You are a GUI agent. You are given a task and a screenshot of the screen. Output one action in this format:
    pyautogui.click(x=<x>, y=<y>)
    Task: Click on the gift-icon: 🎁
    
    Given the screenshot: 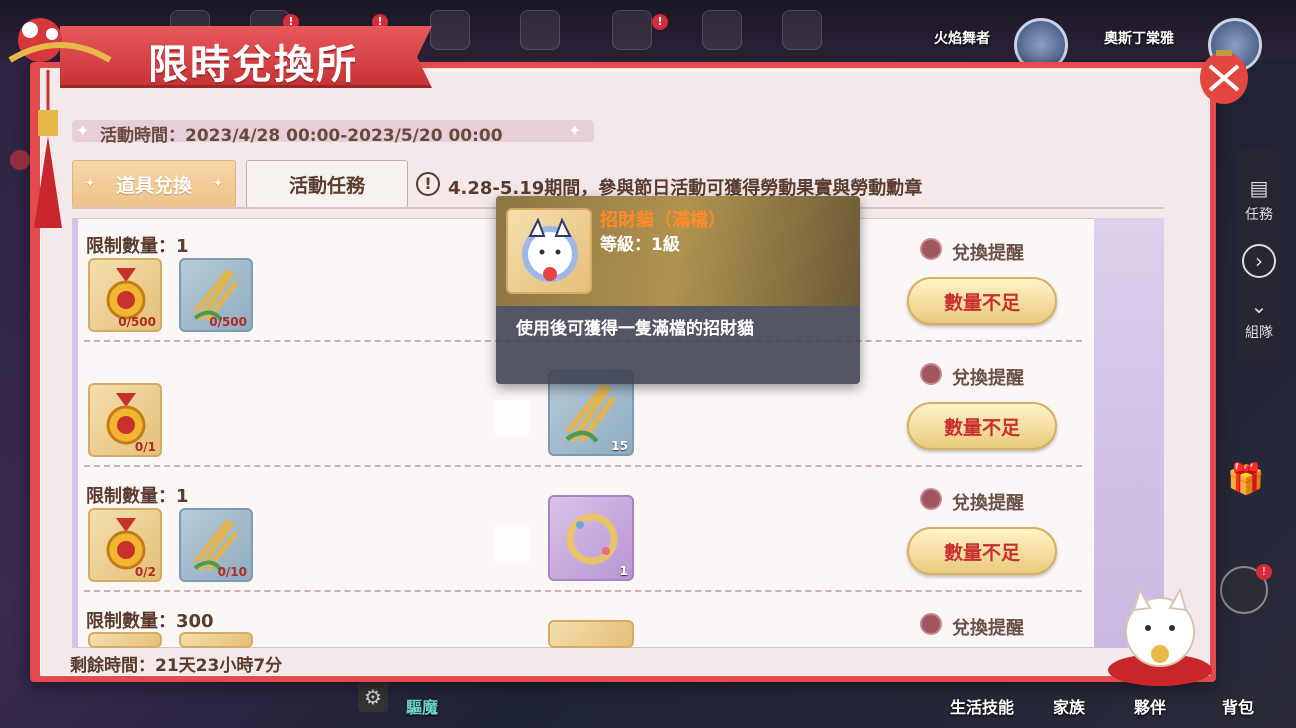 What is the action you would take?
    pyautogui.click(x=1246, y=482)
    